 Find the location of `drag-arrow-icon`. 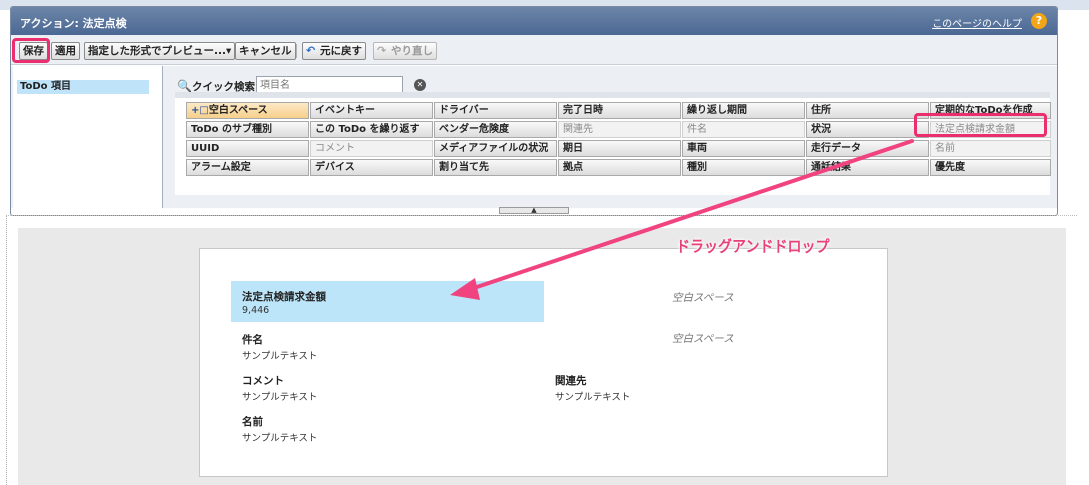

drag-arrow-icon is located at coordinates (682, 219).